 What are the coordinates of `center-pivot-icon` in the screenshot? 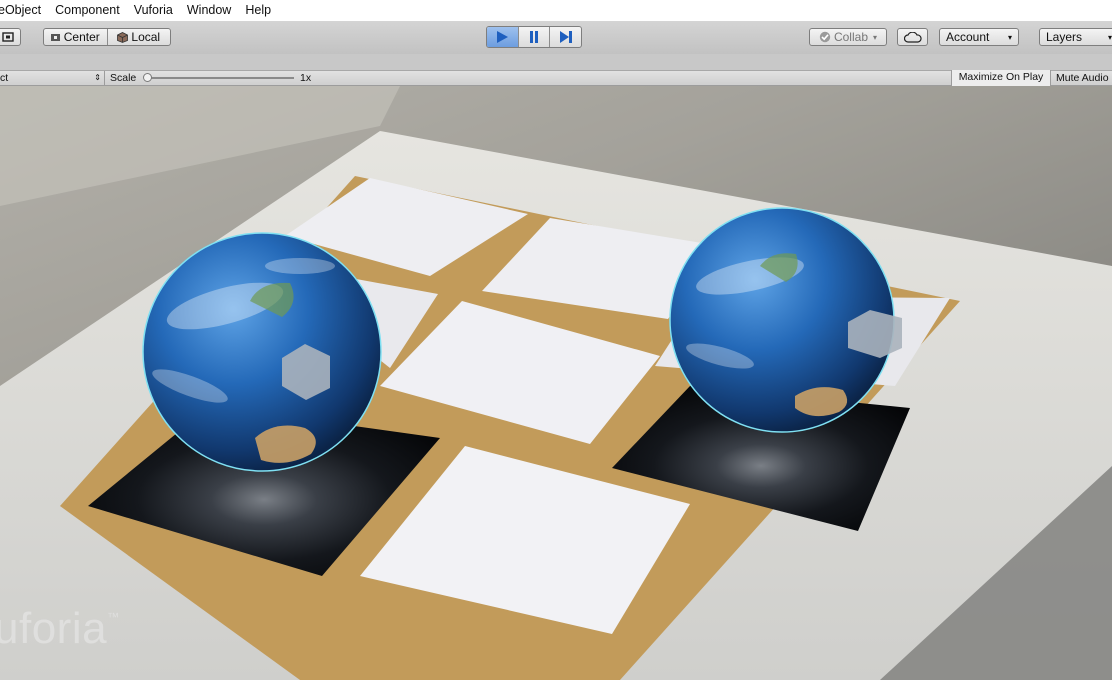 It's located at (55, 37).